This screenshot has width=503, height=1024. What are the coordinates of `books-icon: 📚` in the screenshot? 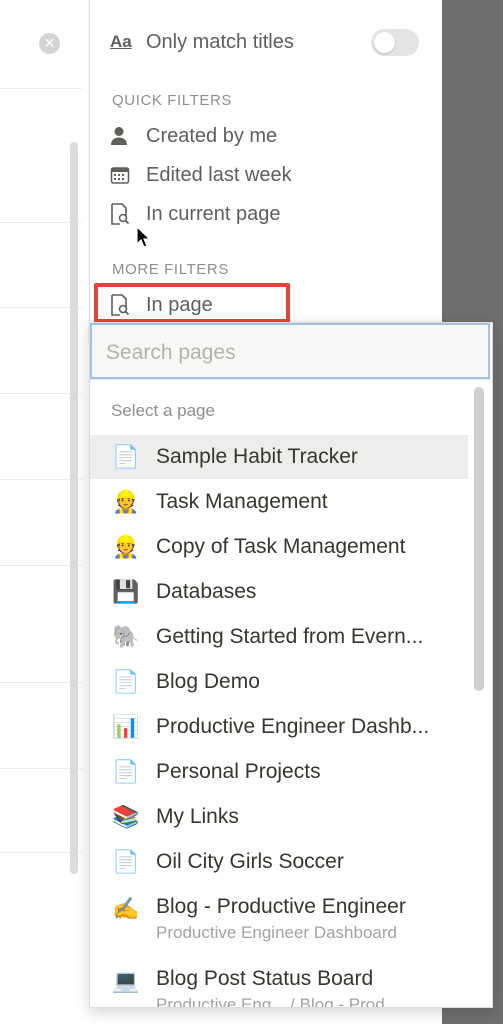 It's located at (126, 816).